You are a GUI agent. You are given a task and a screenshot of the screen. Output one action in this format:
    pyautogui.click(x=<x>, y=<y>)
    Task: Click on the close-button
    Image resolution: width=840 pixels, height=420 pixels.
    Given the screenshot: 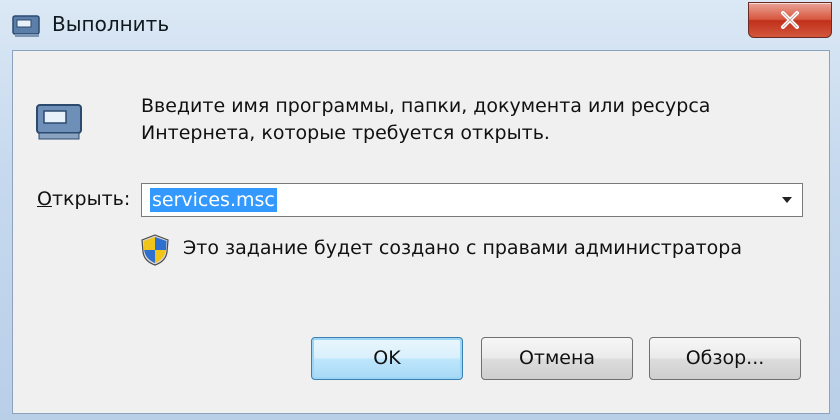 What is the action you would take?
    pyautogui.click(x=790, y=20)
    